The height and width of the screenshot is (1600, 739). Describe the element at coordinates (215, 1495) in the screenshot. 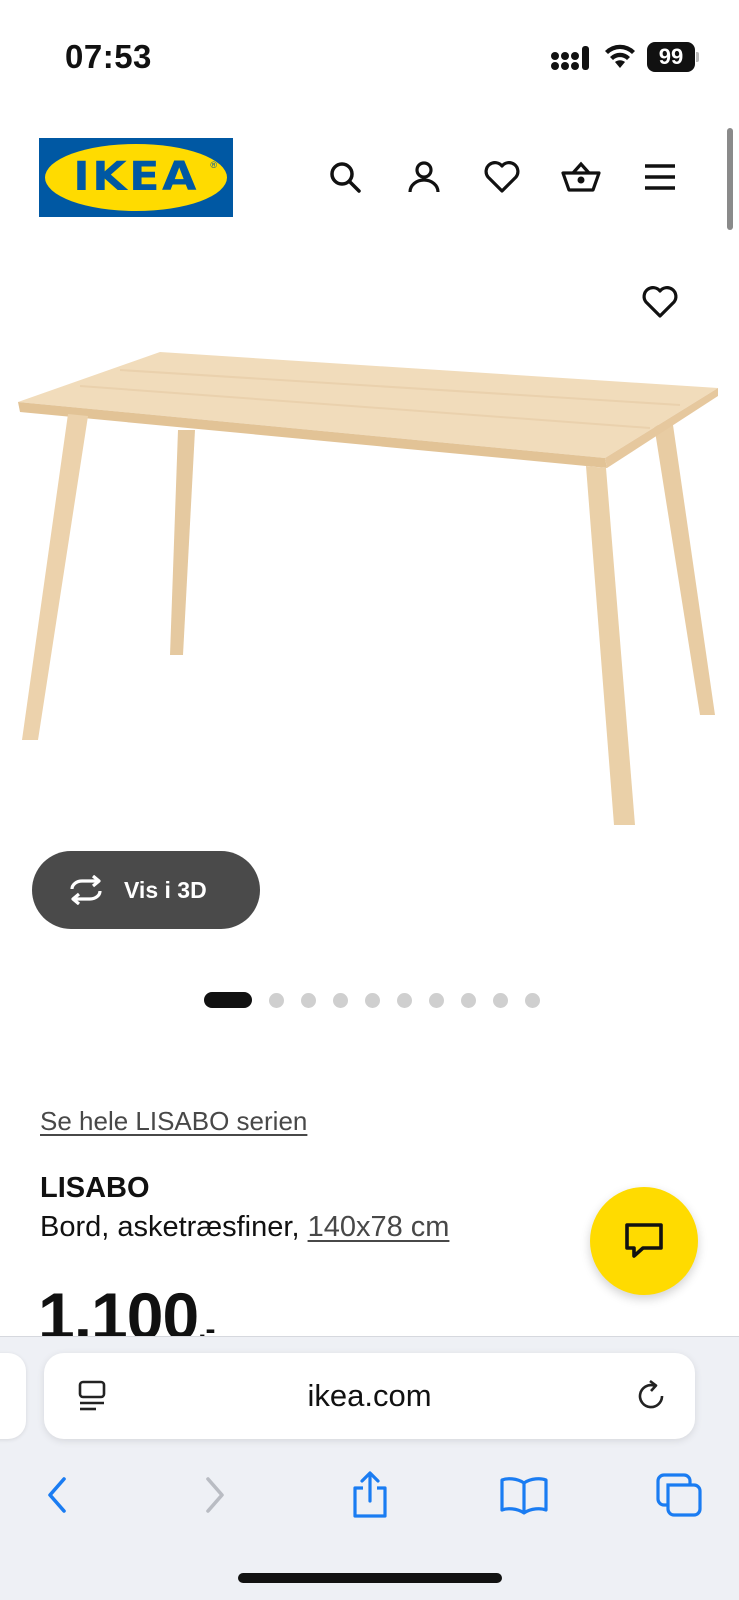

I see `forward-icon` at that location.